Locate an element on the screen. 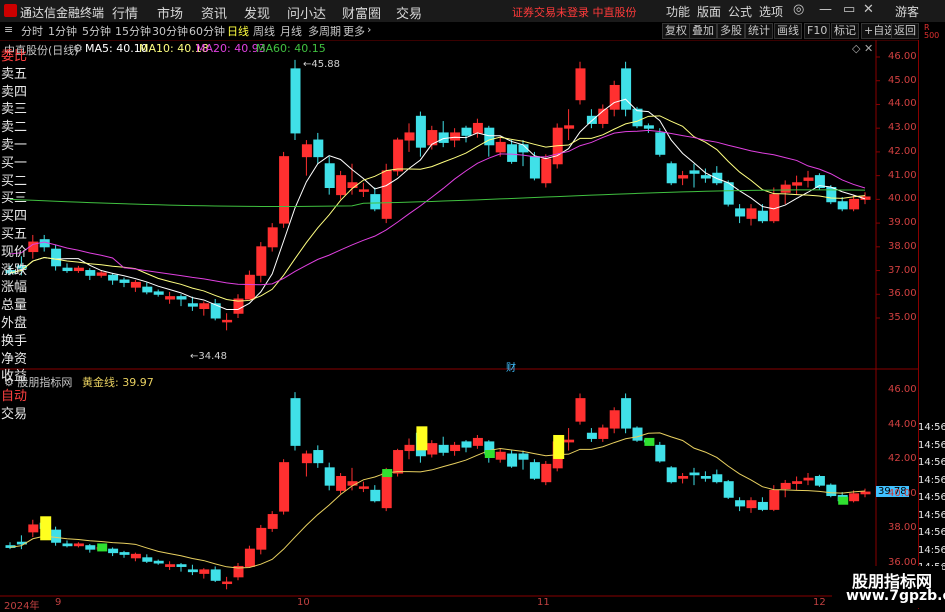 This screenshot has width=945, height=612. menu-zixun: 资讯 is located at coordinates (214, 12).